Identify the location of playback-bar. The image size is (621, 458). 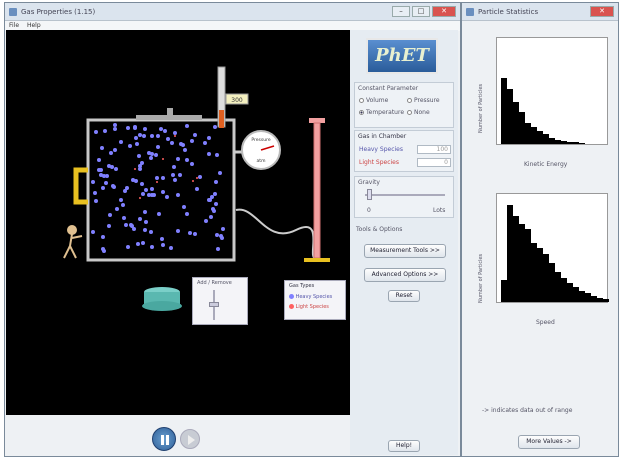
(178, 435).